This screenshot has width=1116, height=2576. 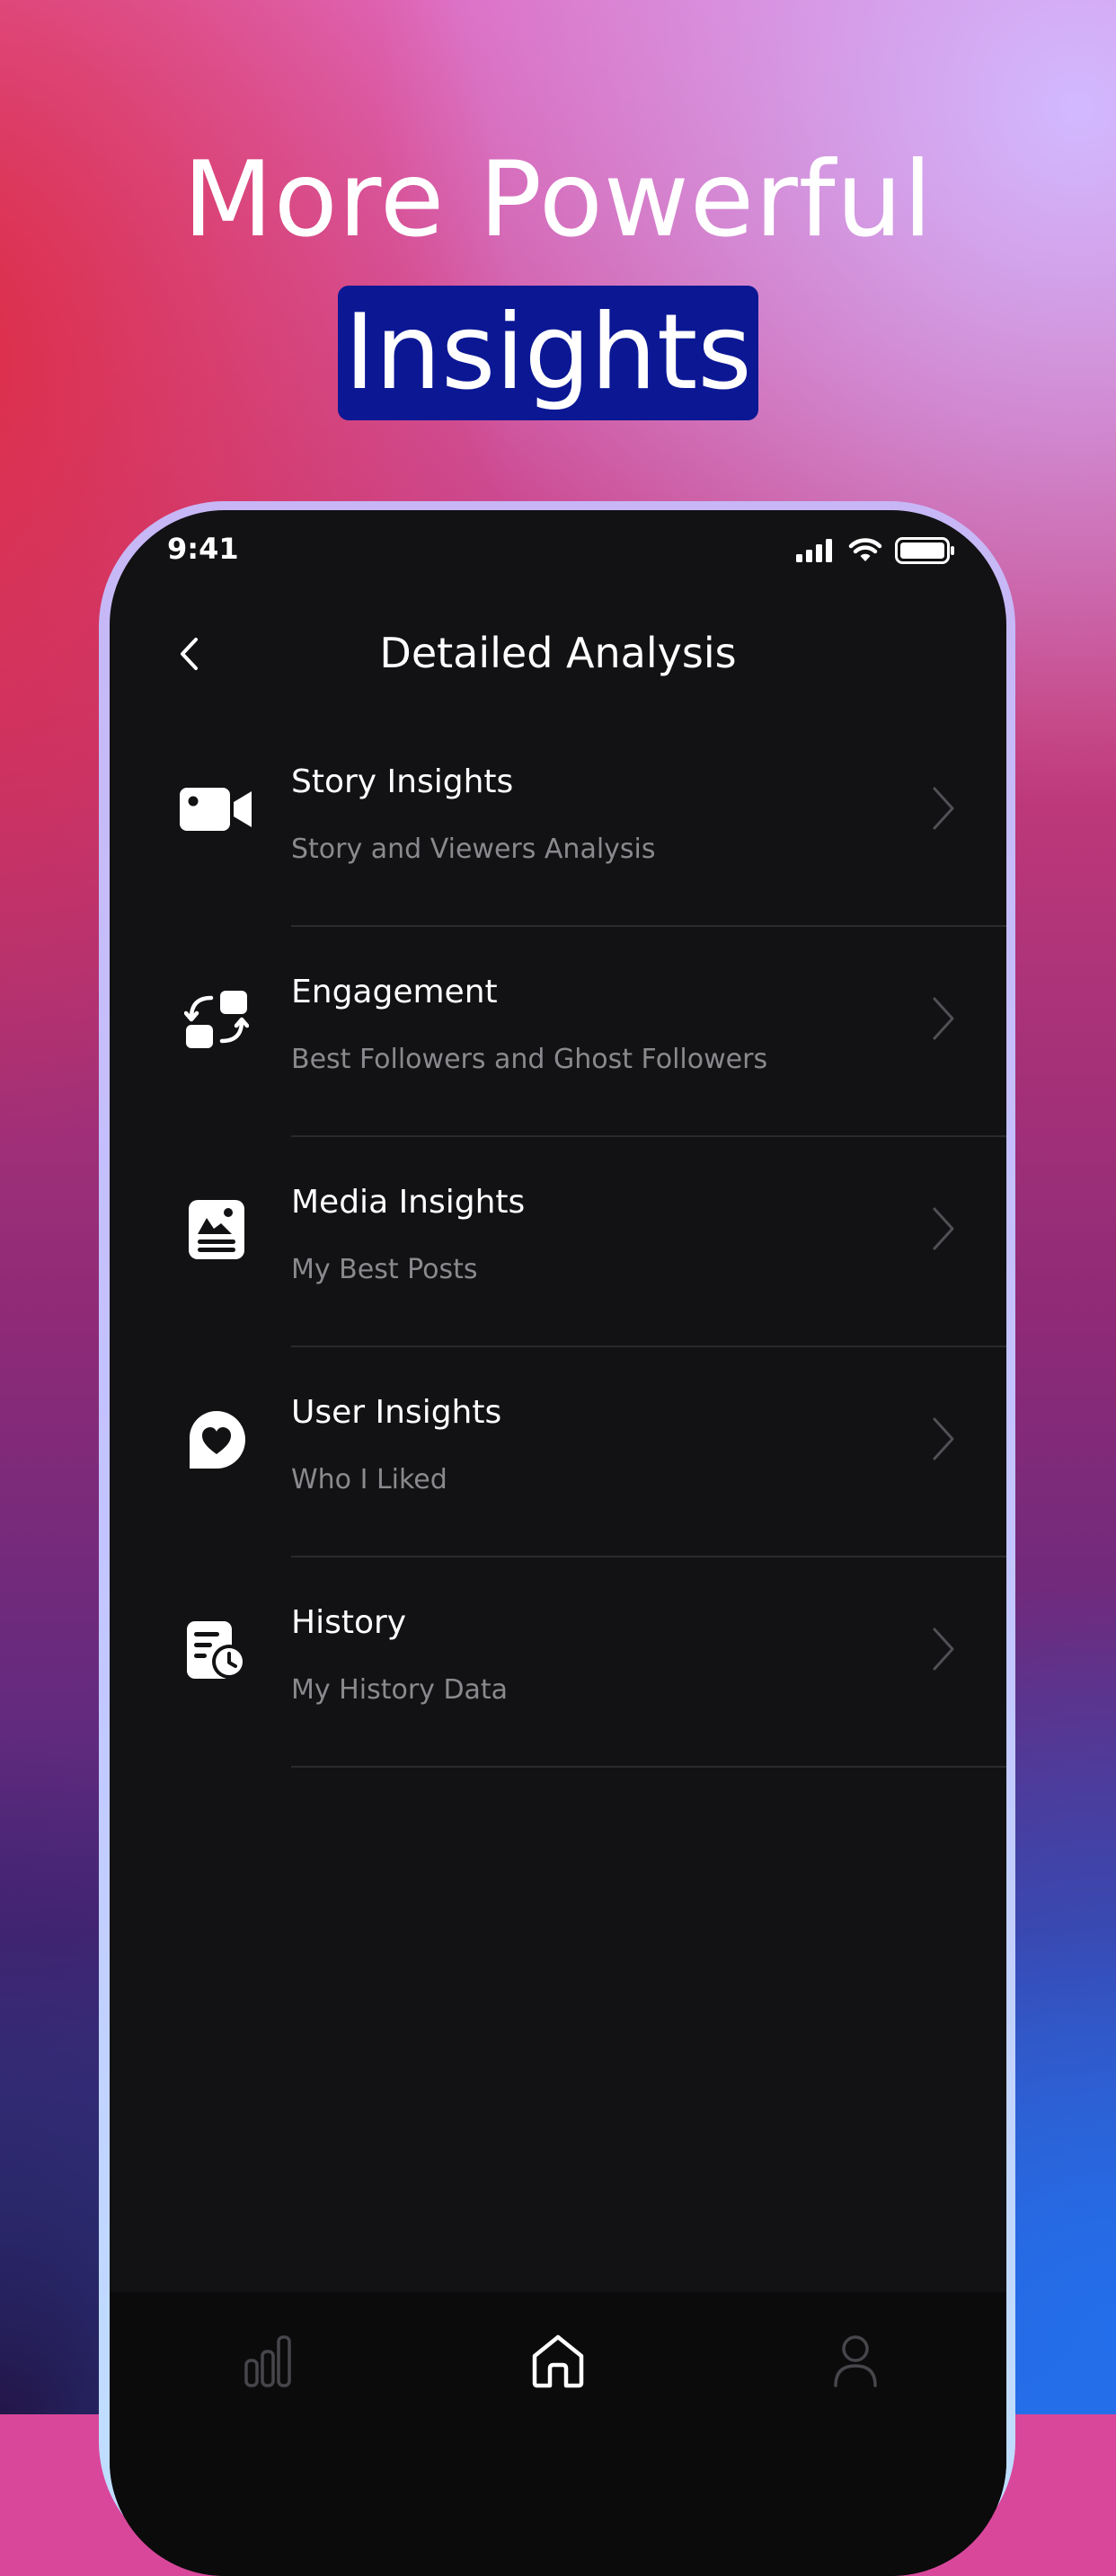 I want to click on swap-arrows-icon, so click(x=216, y=1019).